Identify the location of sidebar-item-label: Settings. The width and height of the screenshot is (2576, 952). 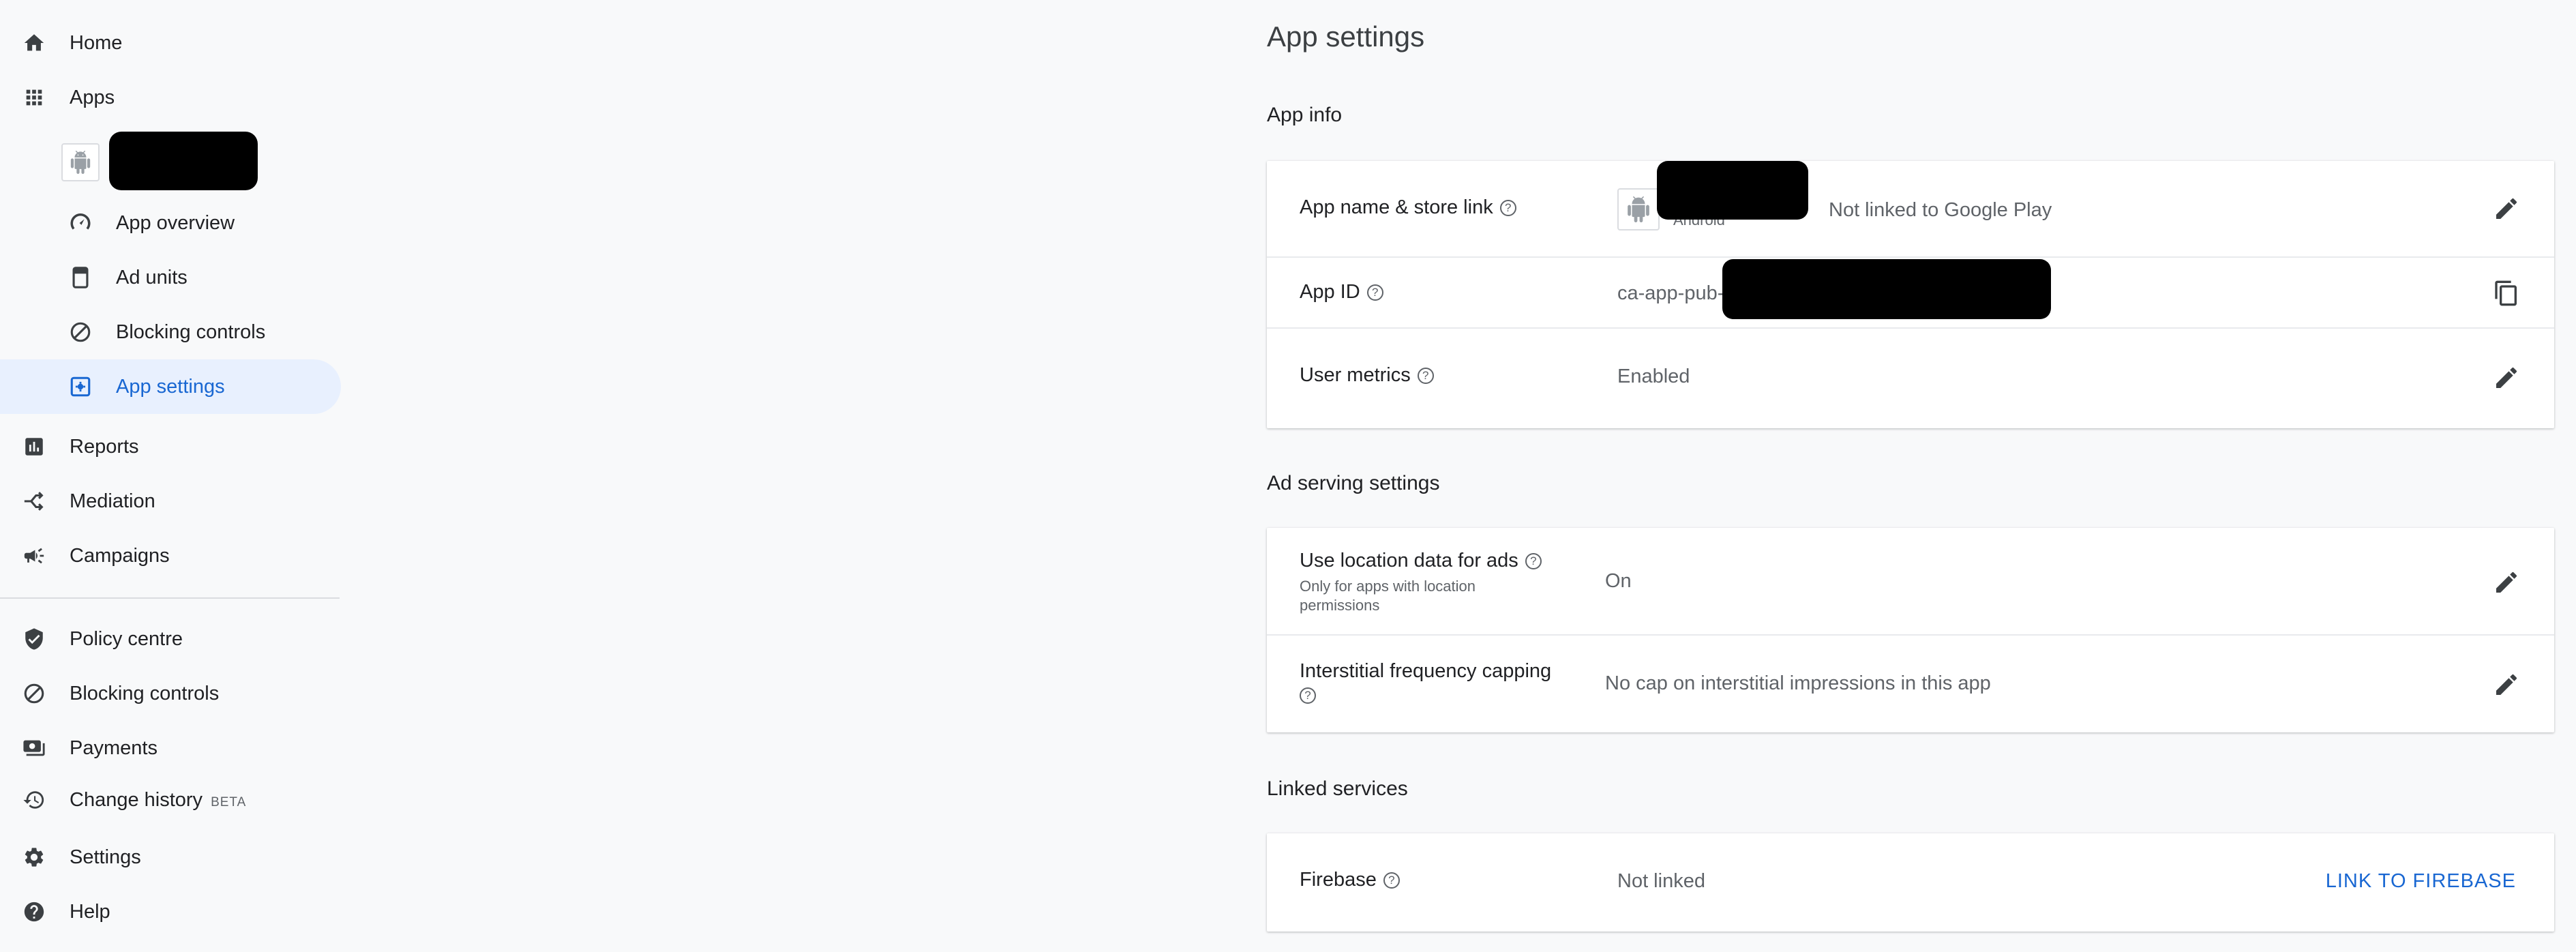
(106, 857).